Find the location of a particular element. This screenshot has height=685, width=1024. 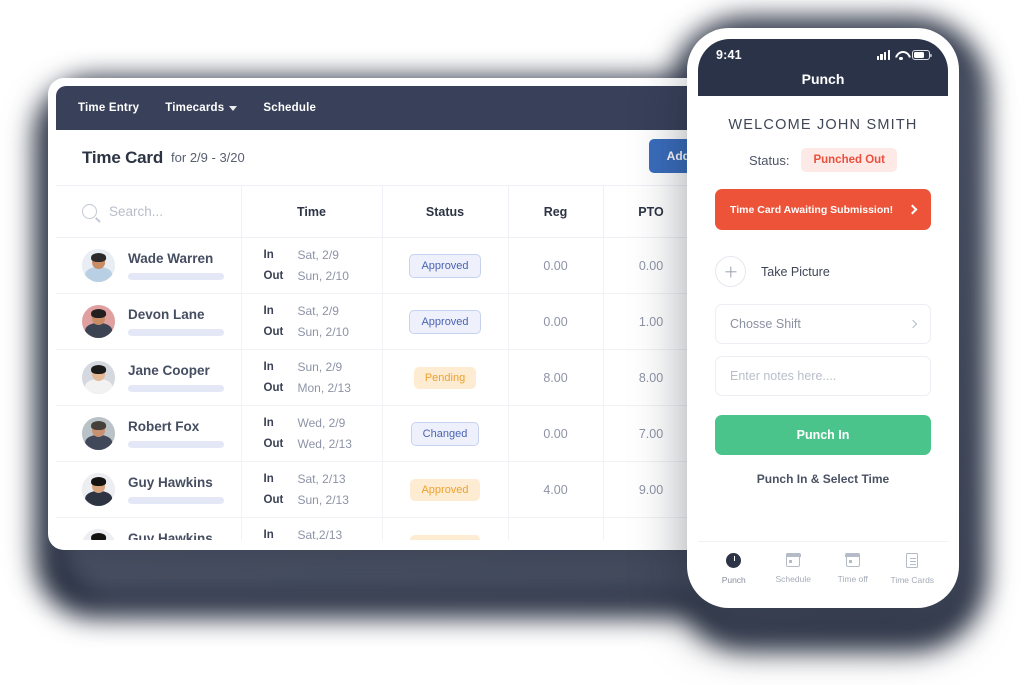

column-header-time: Time is located at coordinates (312, 211).